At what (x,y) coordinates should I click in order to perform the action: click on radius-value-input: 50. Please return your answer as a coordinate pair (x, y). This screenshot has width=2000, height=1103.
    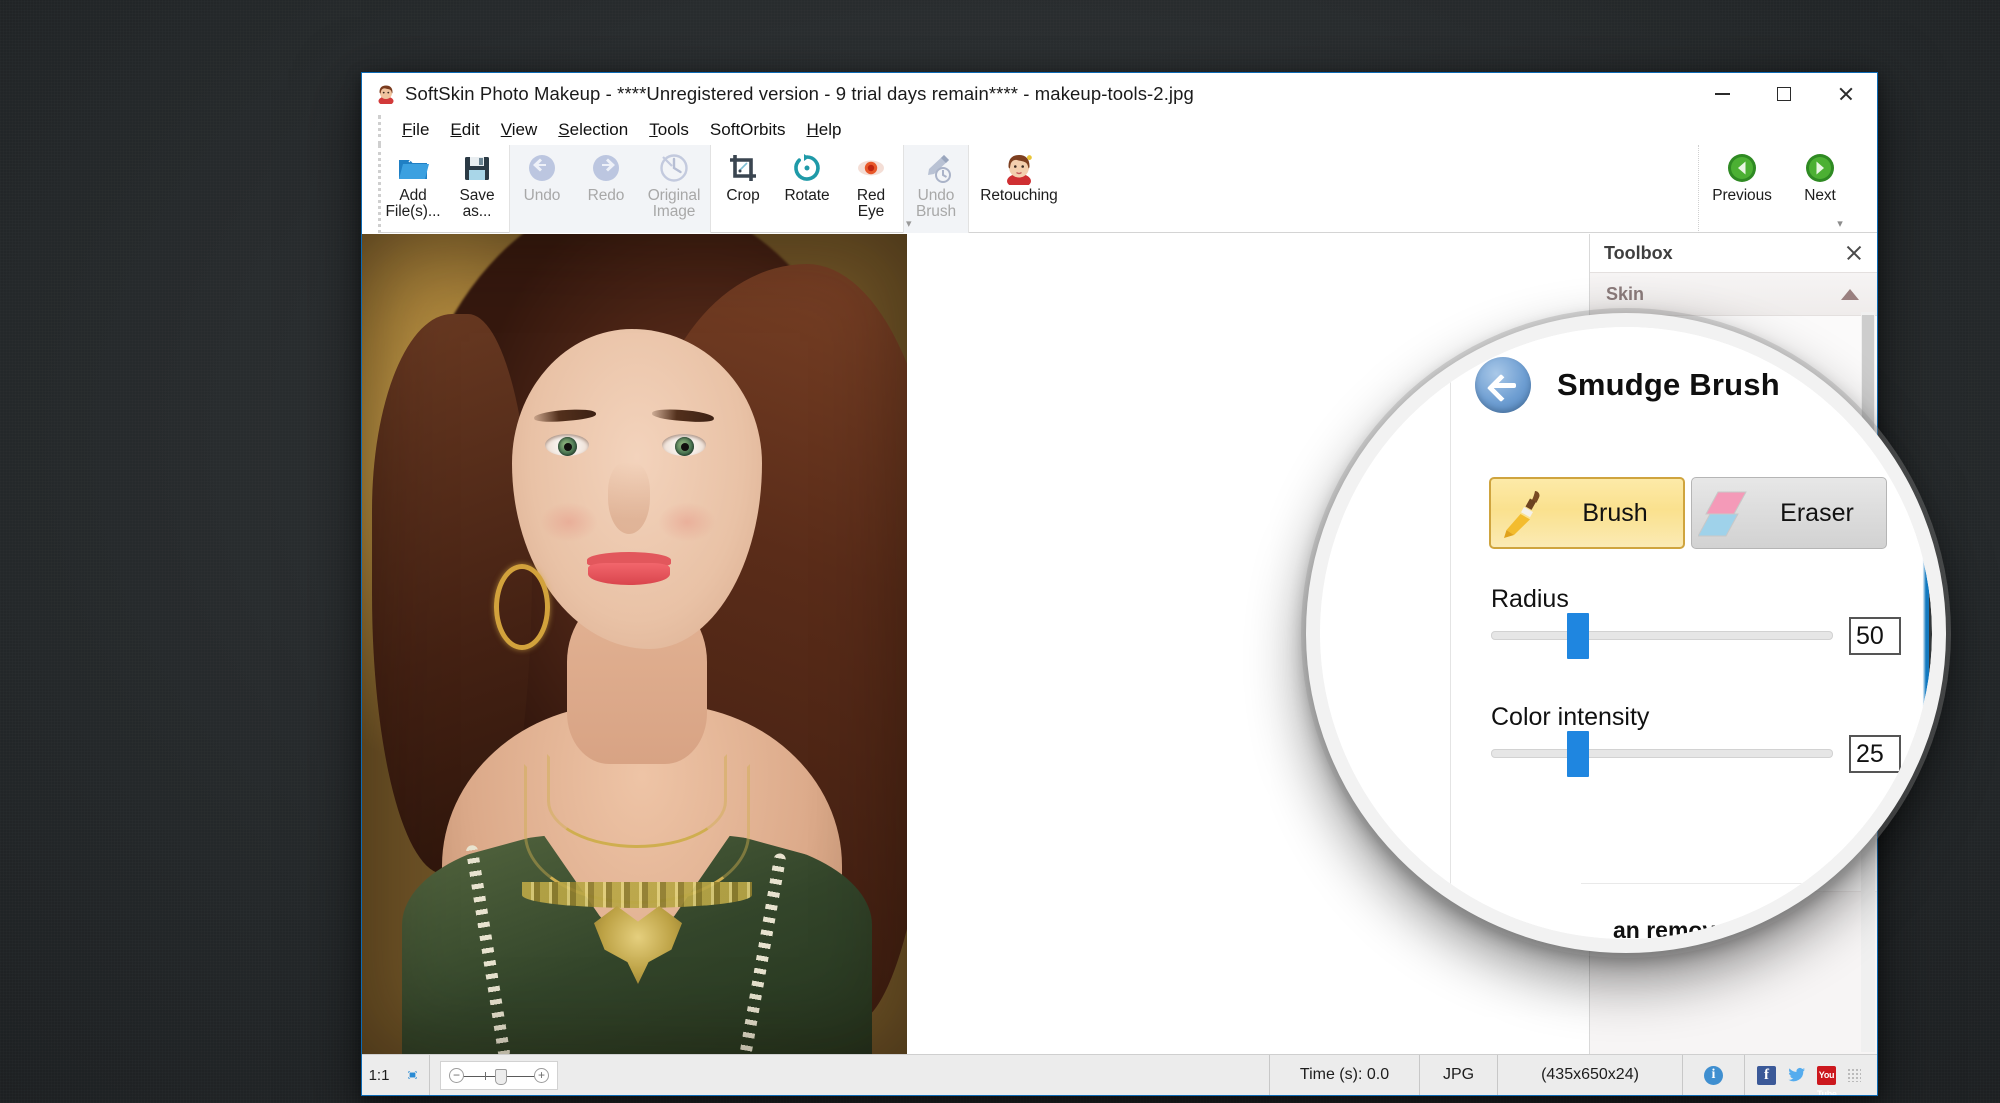
    Looking at the image, I should click on (1875, 636).